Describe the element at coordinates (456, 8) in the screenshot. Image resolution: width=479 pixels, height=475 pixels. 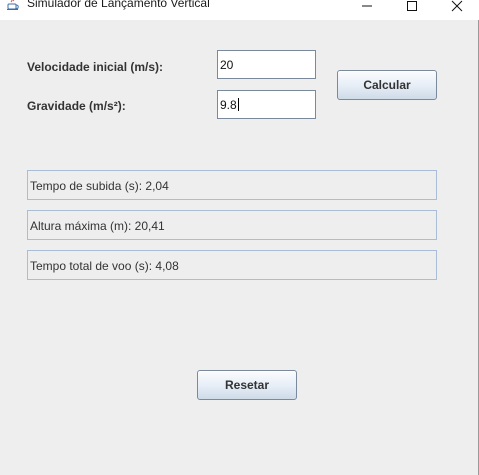
I see `close-icon` at that location.